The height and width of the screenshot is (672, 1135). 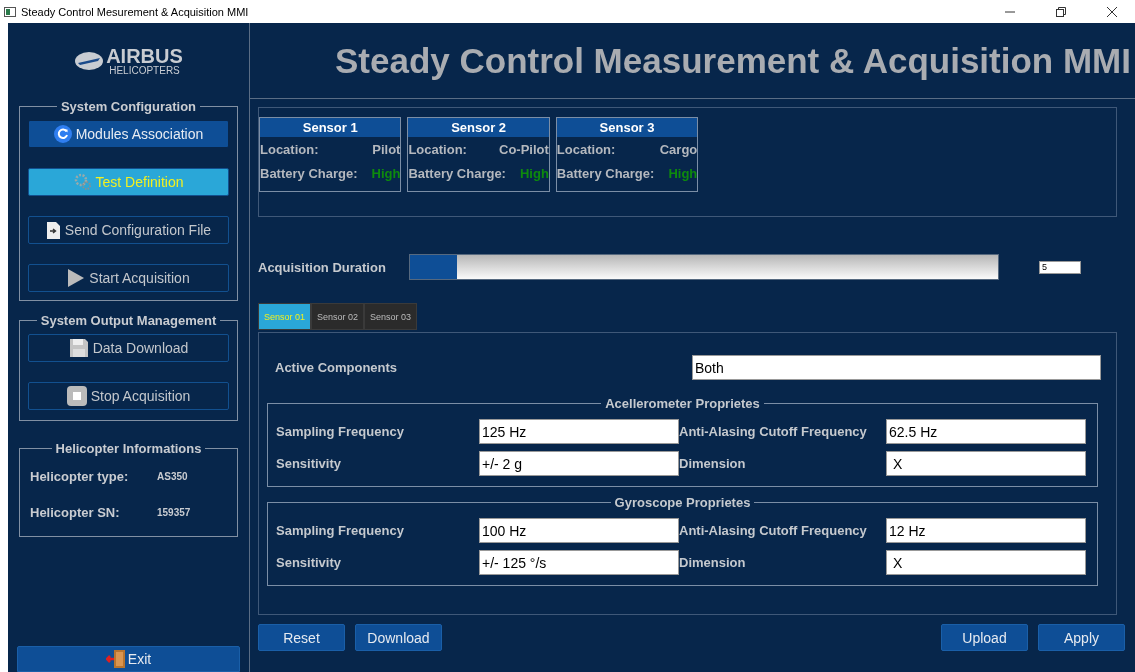 I want to click on action-button: Apply, so click(x=1081, y=637).